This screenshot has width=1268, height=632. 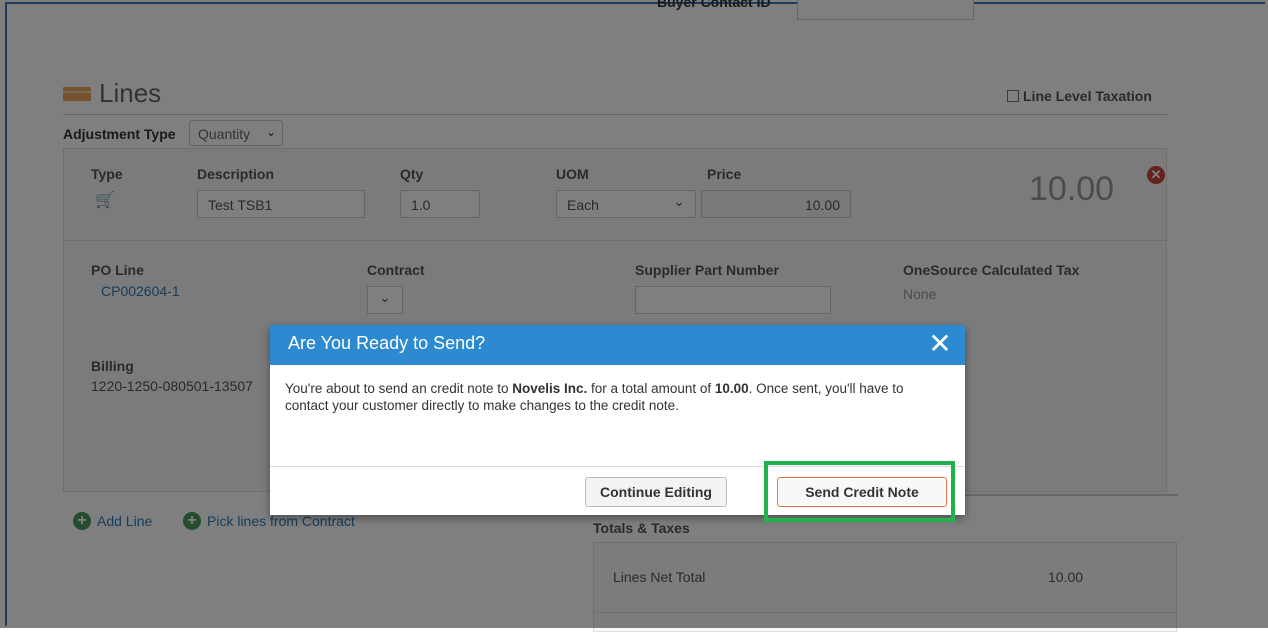 I want to click on dialog-header: Are You Ready to Send? ✕, so click(x=617, y=345).